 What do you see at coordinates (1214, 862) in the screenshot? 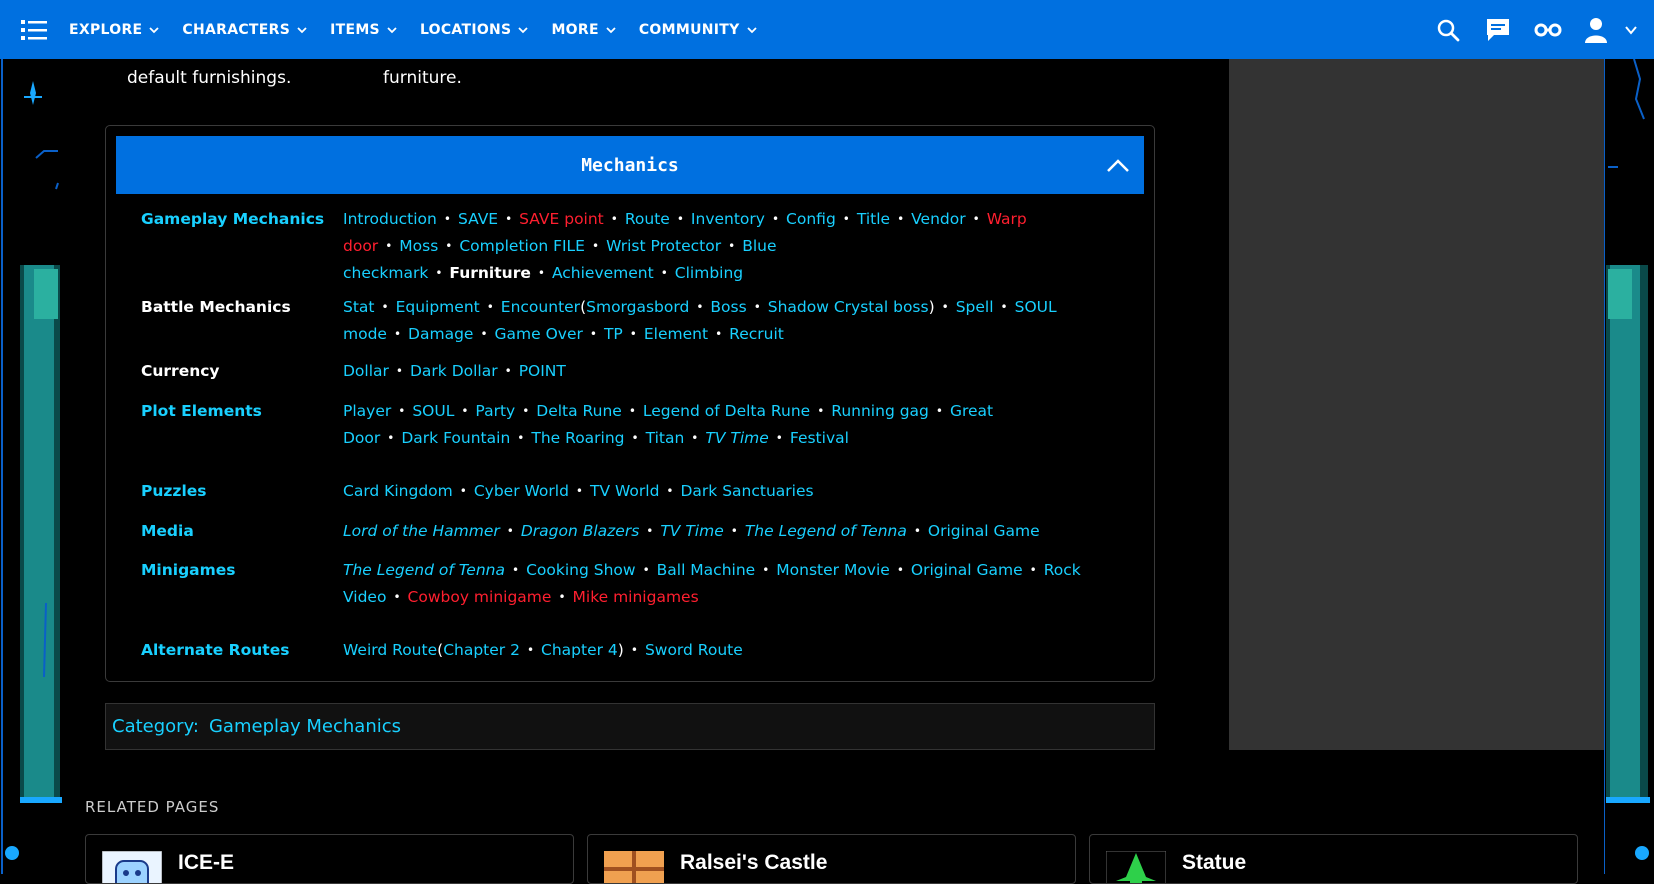
I see `related-page-title: Statue` at bounding box center [1214, 862].